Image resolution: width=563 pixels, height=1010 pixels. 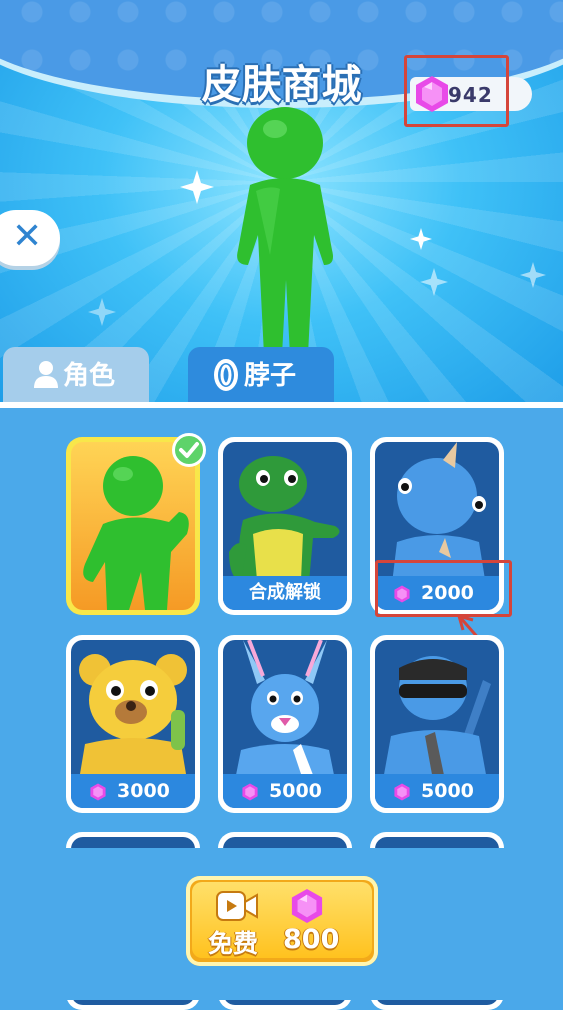 I want to click on free-gem-value: 800, so click(x=311, y=939).